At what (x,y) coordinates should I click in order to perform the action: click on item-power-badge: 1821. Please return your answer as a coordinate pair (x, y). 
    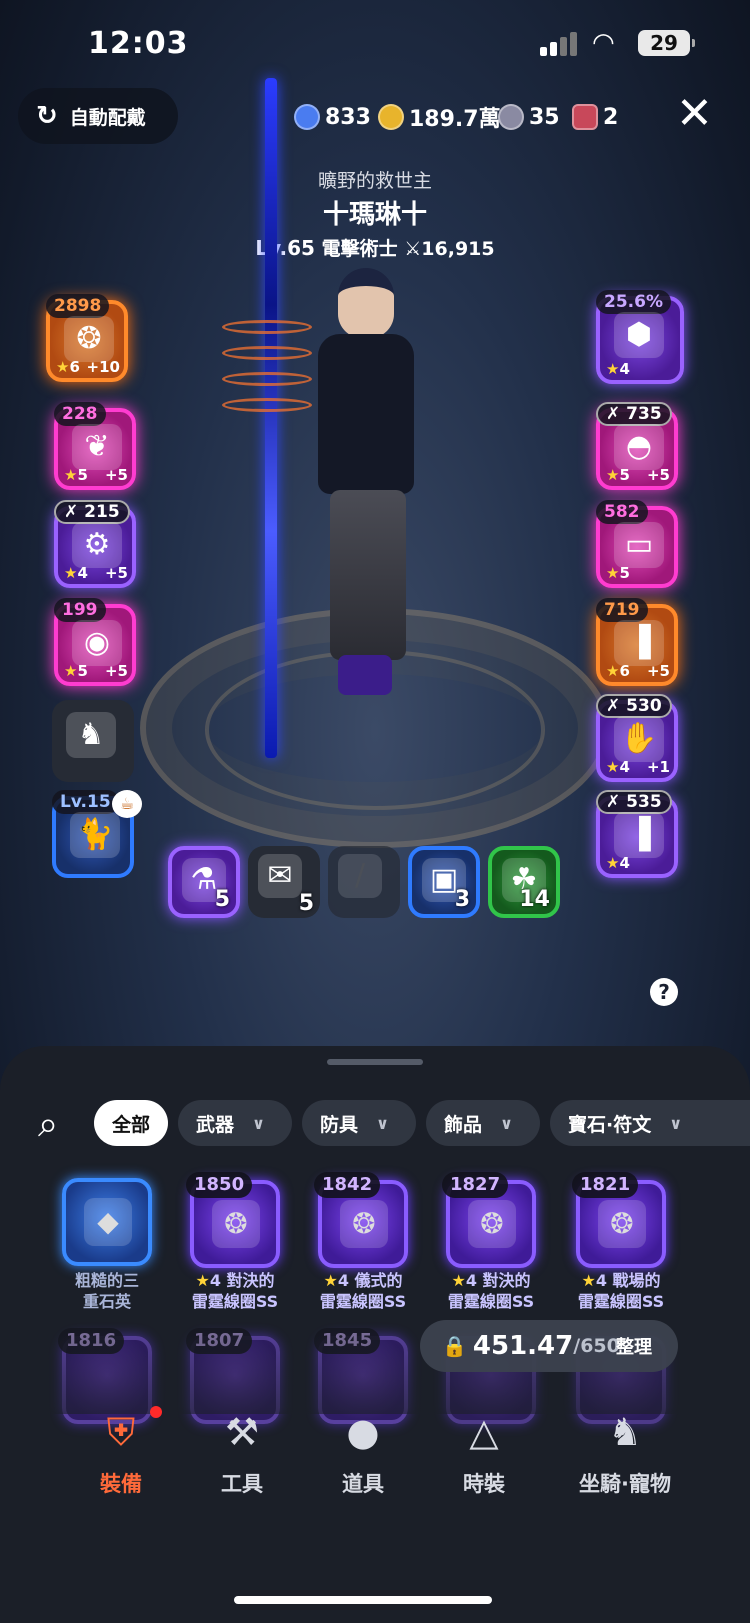
    Looking at the image, I should click on (605, 1185).